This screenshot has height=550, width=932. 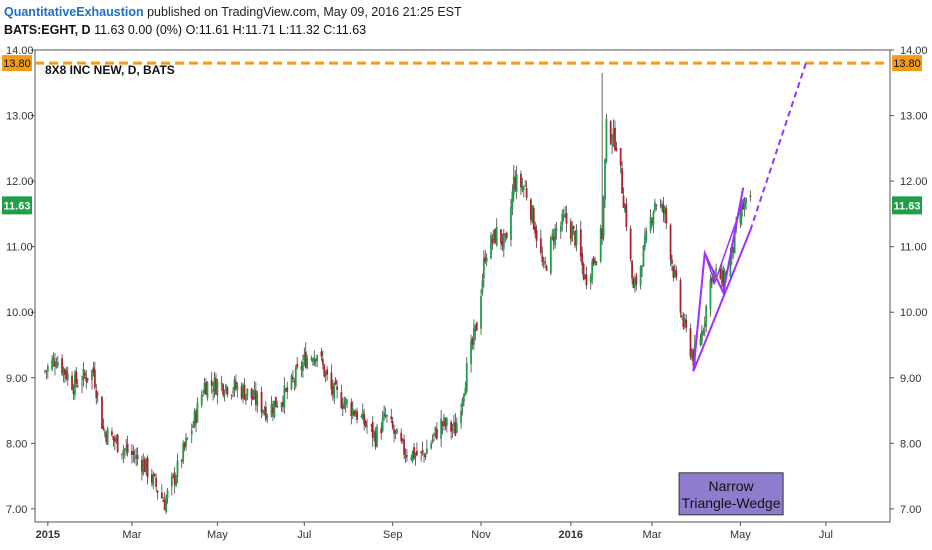 I want to click on price-axis-right: 14.00 13.00 12.00 11.00 10.00 9.00 8.00 7.00, so click(x=909, y=280).